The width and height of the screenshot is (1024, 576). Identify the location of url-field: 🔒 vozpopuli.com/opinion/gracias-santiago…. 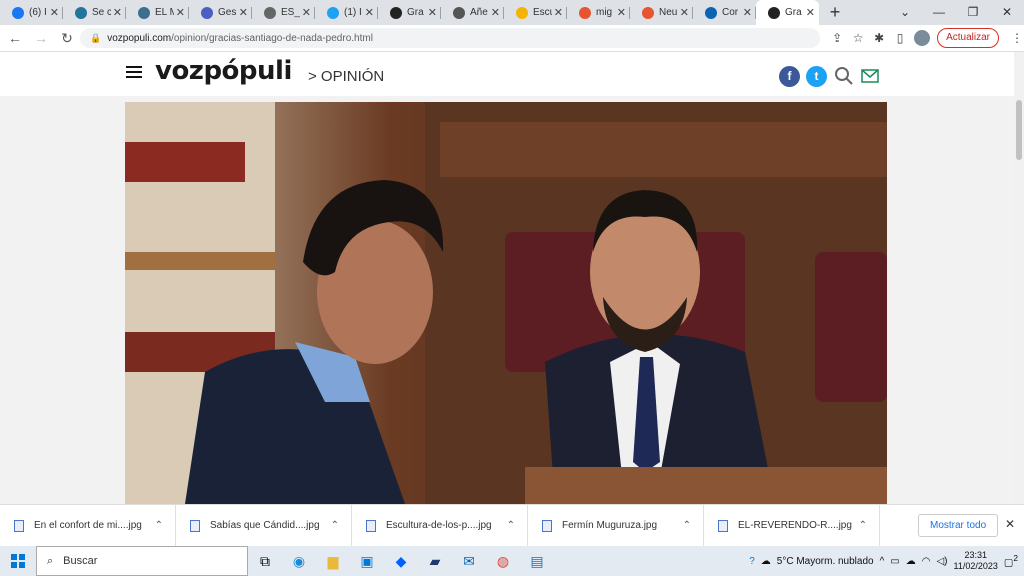
(450, 38).